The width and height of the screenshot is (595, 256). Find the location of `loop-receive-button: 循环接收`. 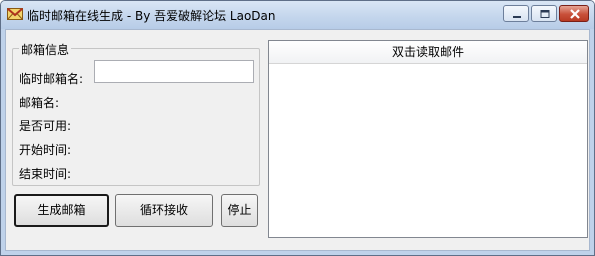

loop-receive-button: 循环接收 is located at coordinates (164, 210).